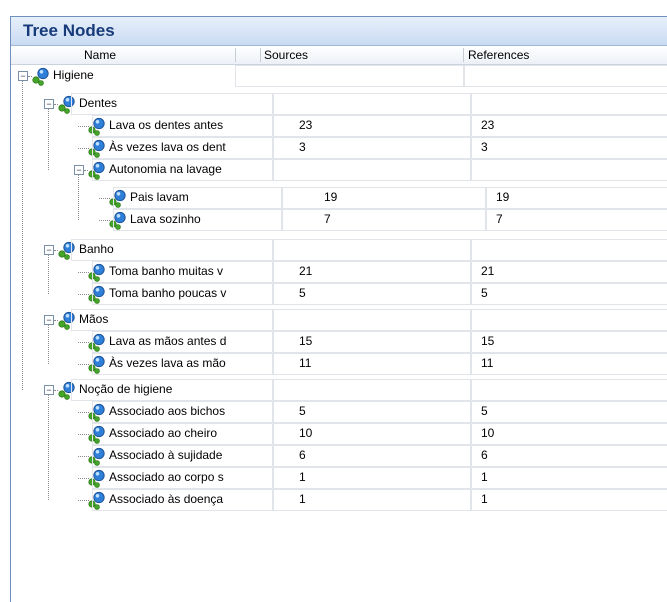  Describe the element at coordinates (190, 411) in the screenshot. I see `tree-node-label: Associado aos bichos` at that location.